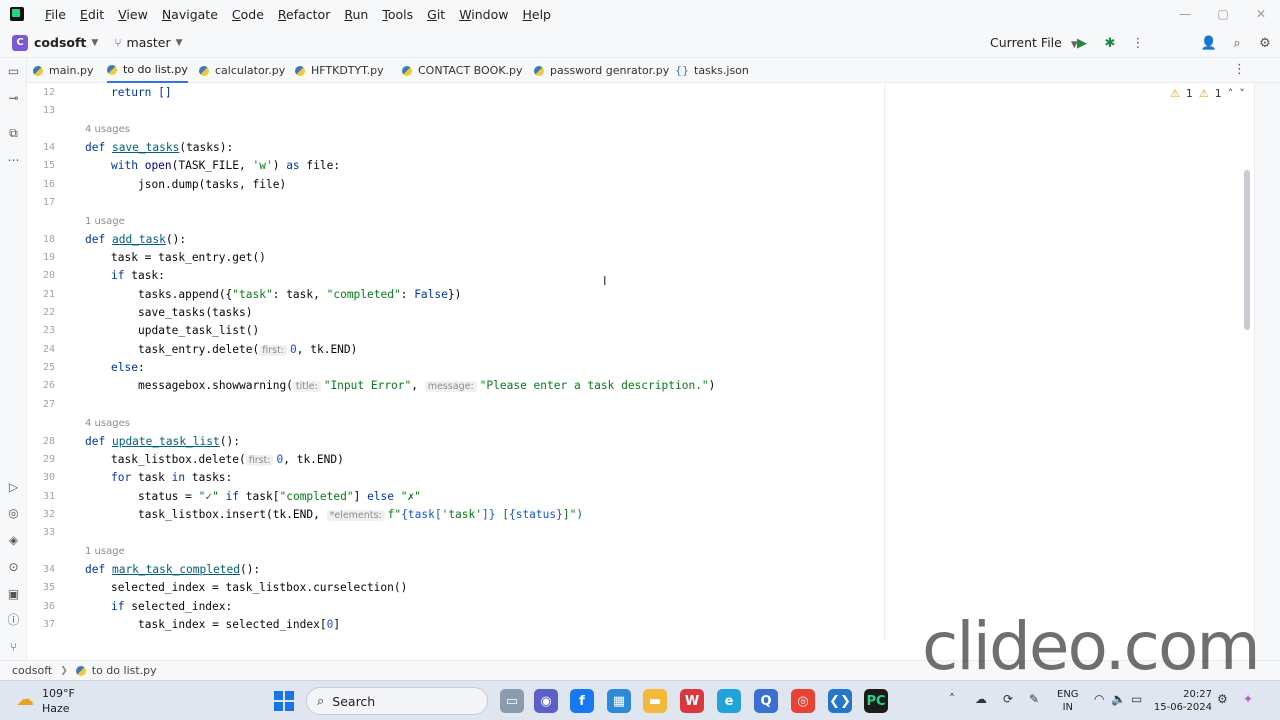  What do you see at coordinates (248, 349) in the screenshot?
I see `code-line: task_entry.delete(first: 0, tk.END)` at bounding box center [248, 349].